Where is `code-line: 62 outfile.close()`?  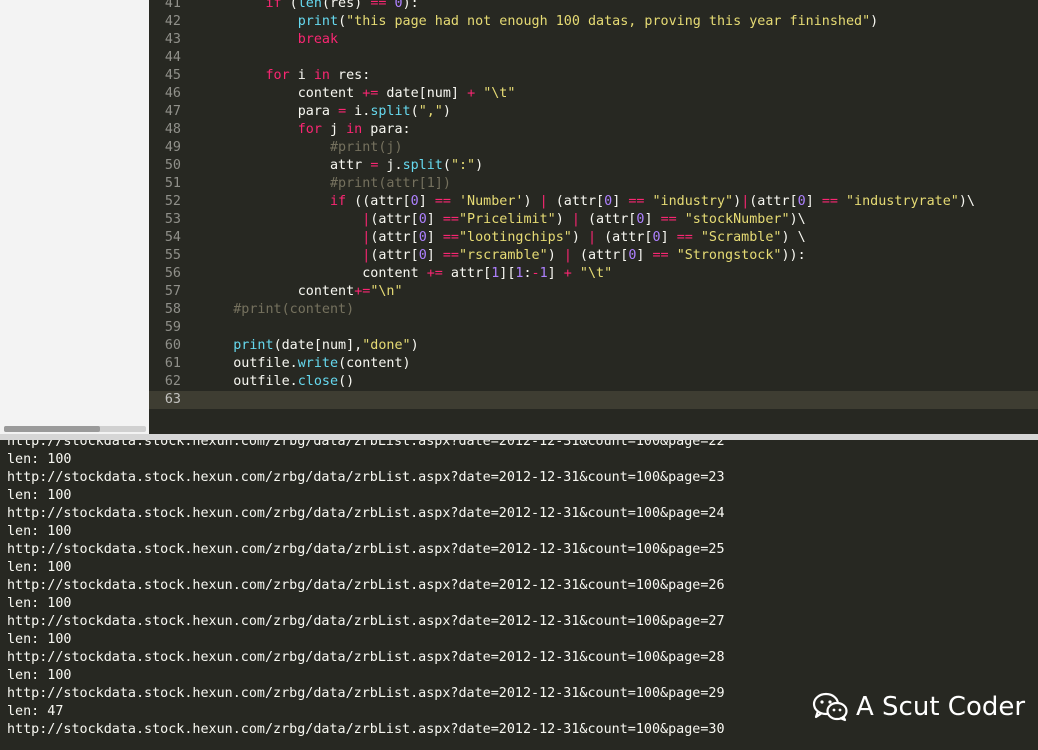
code-line: 62 outfile.close() is located at coordinates (593, 382).